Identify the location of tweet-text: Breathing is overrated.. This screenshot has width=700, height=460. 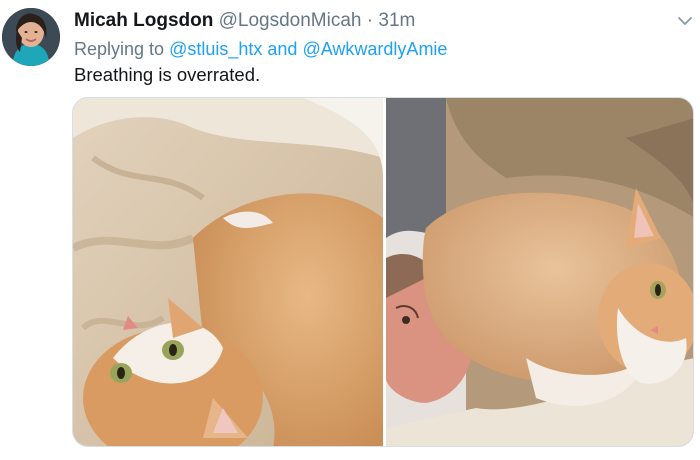
(167, 74).